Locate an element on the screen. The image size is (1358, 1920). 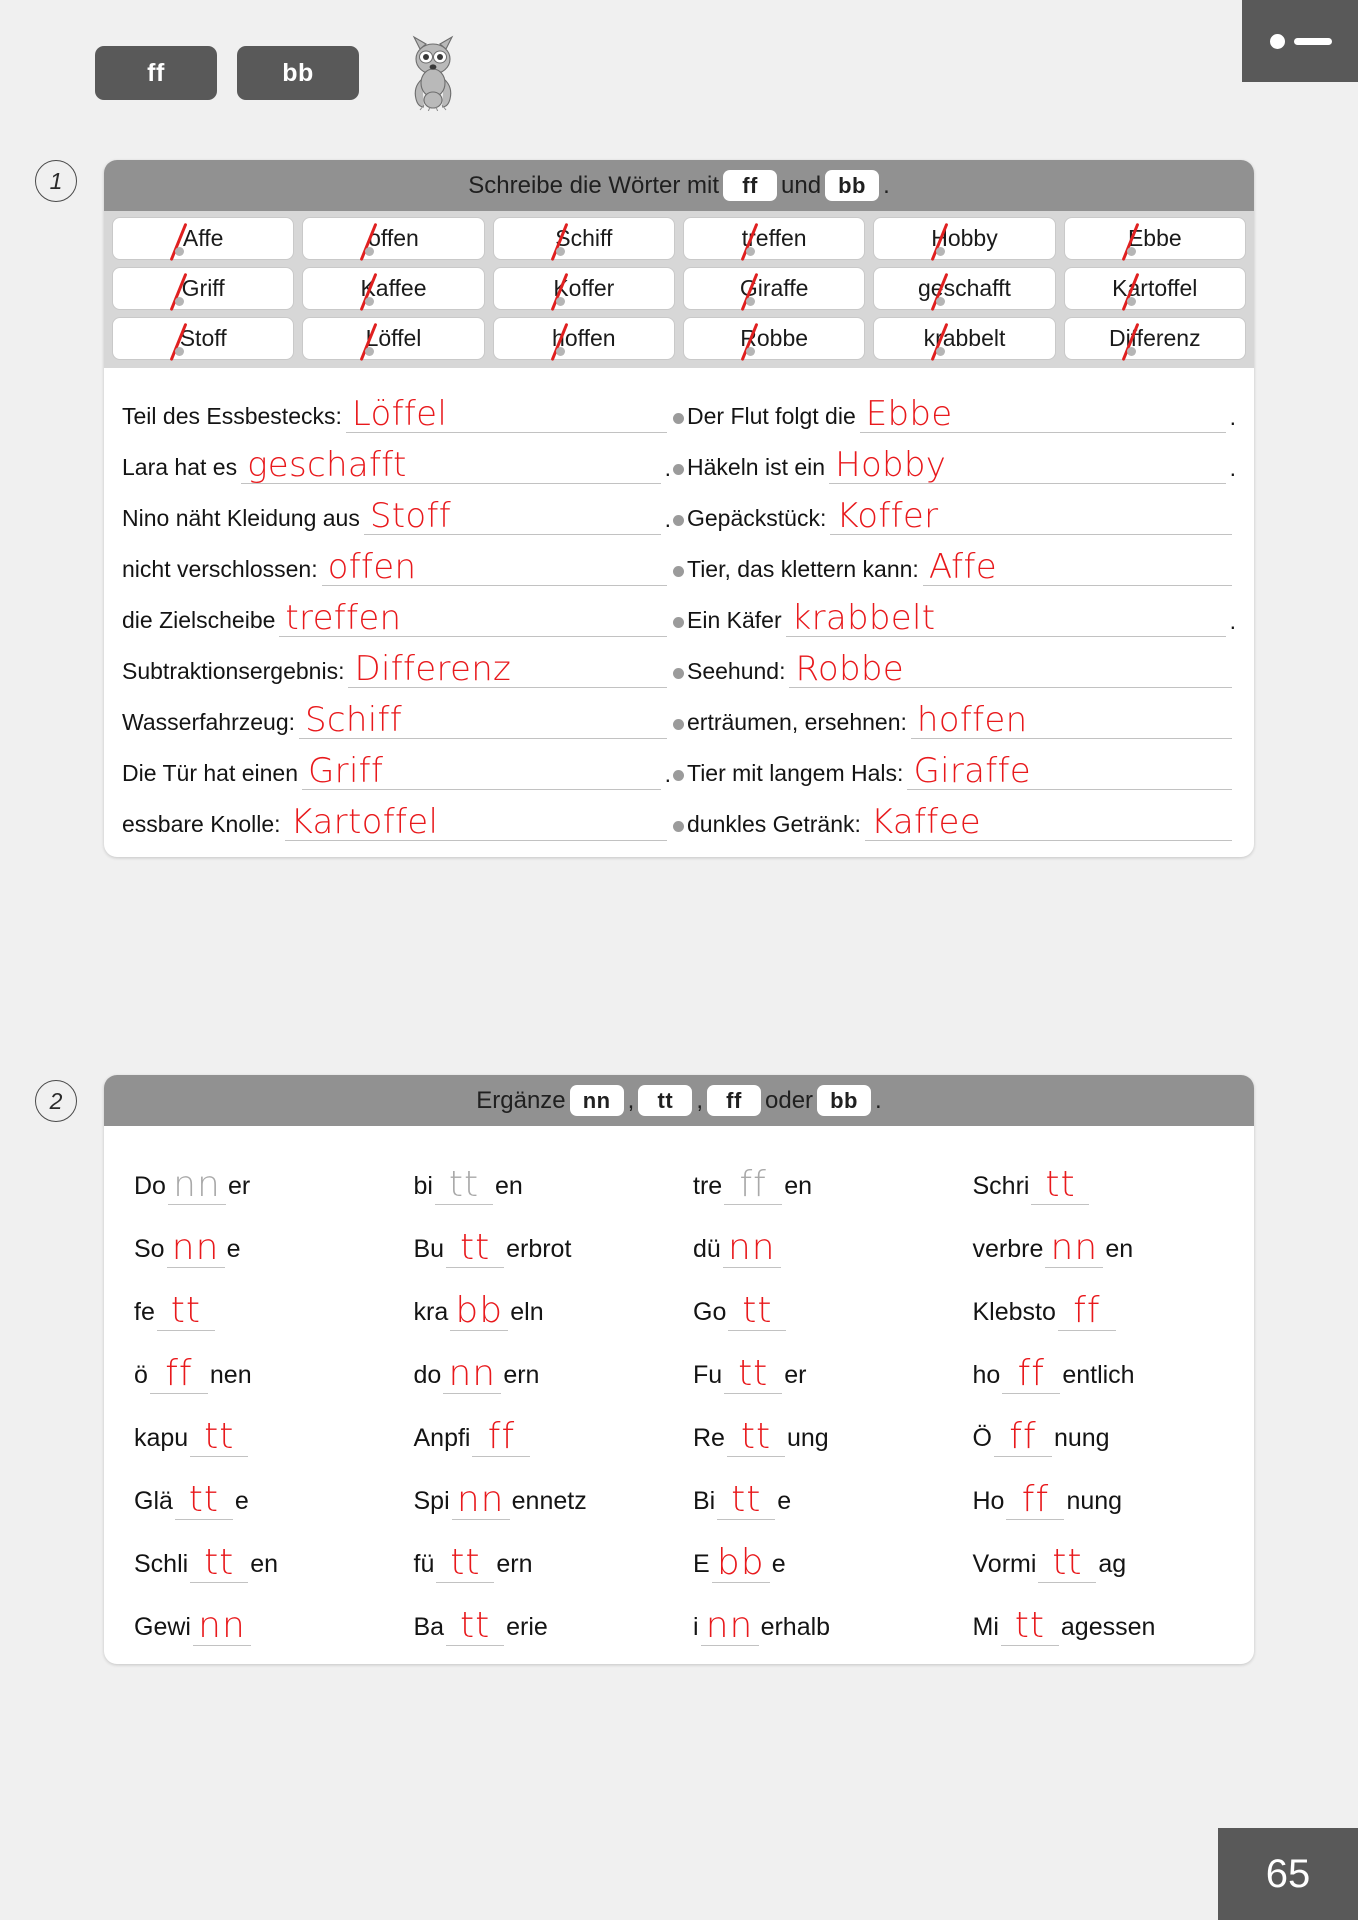
answer-blank: Koffer is located at coordinates (1031, 516).